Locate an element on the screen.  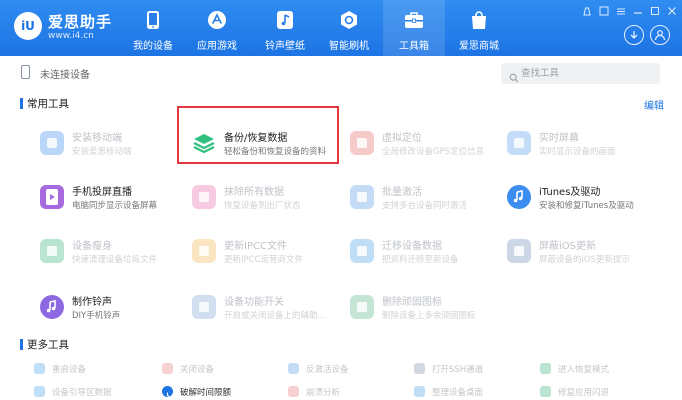
highlight-box is located at coordinates (258, 135).